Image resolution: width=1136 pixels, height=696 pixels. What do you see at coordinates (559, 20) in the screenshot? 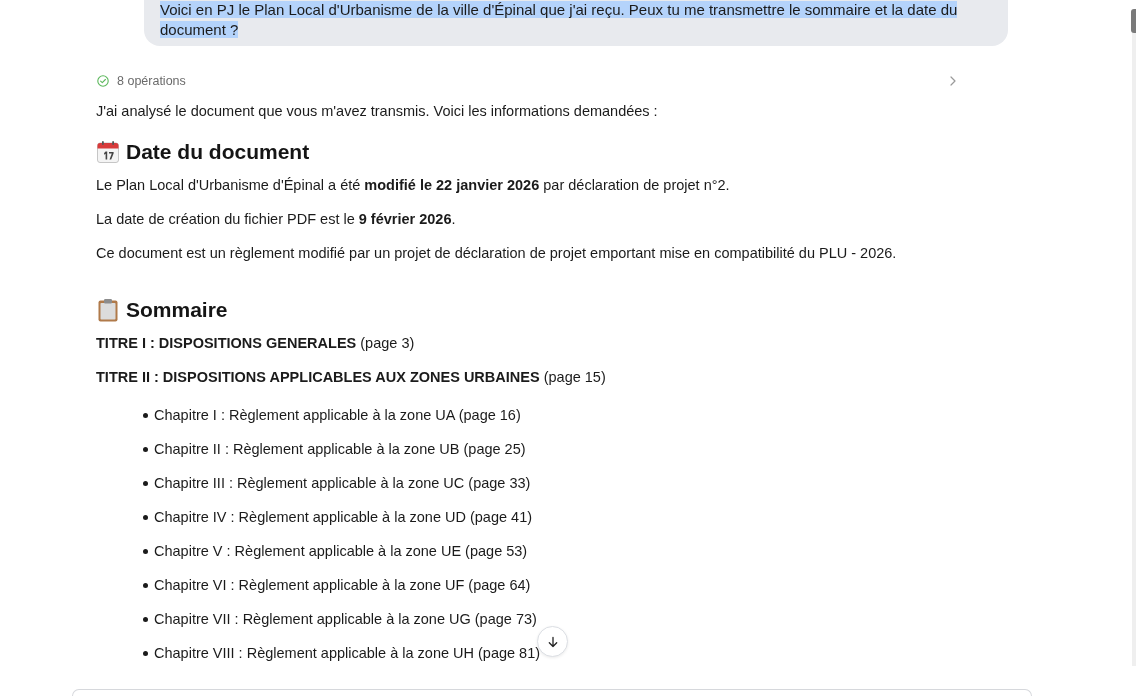
I see `user-message-text: Voici en PJ le Plan Local d'Urbanisme de la ville d'Épinal que j'ai reçu. Peux tu me transmettre le sommaire et la date du document ?` at bounding box center [559, 20].